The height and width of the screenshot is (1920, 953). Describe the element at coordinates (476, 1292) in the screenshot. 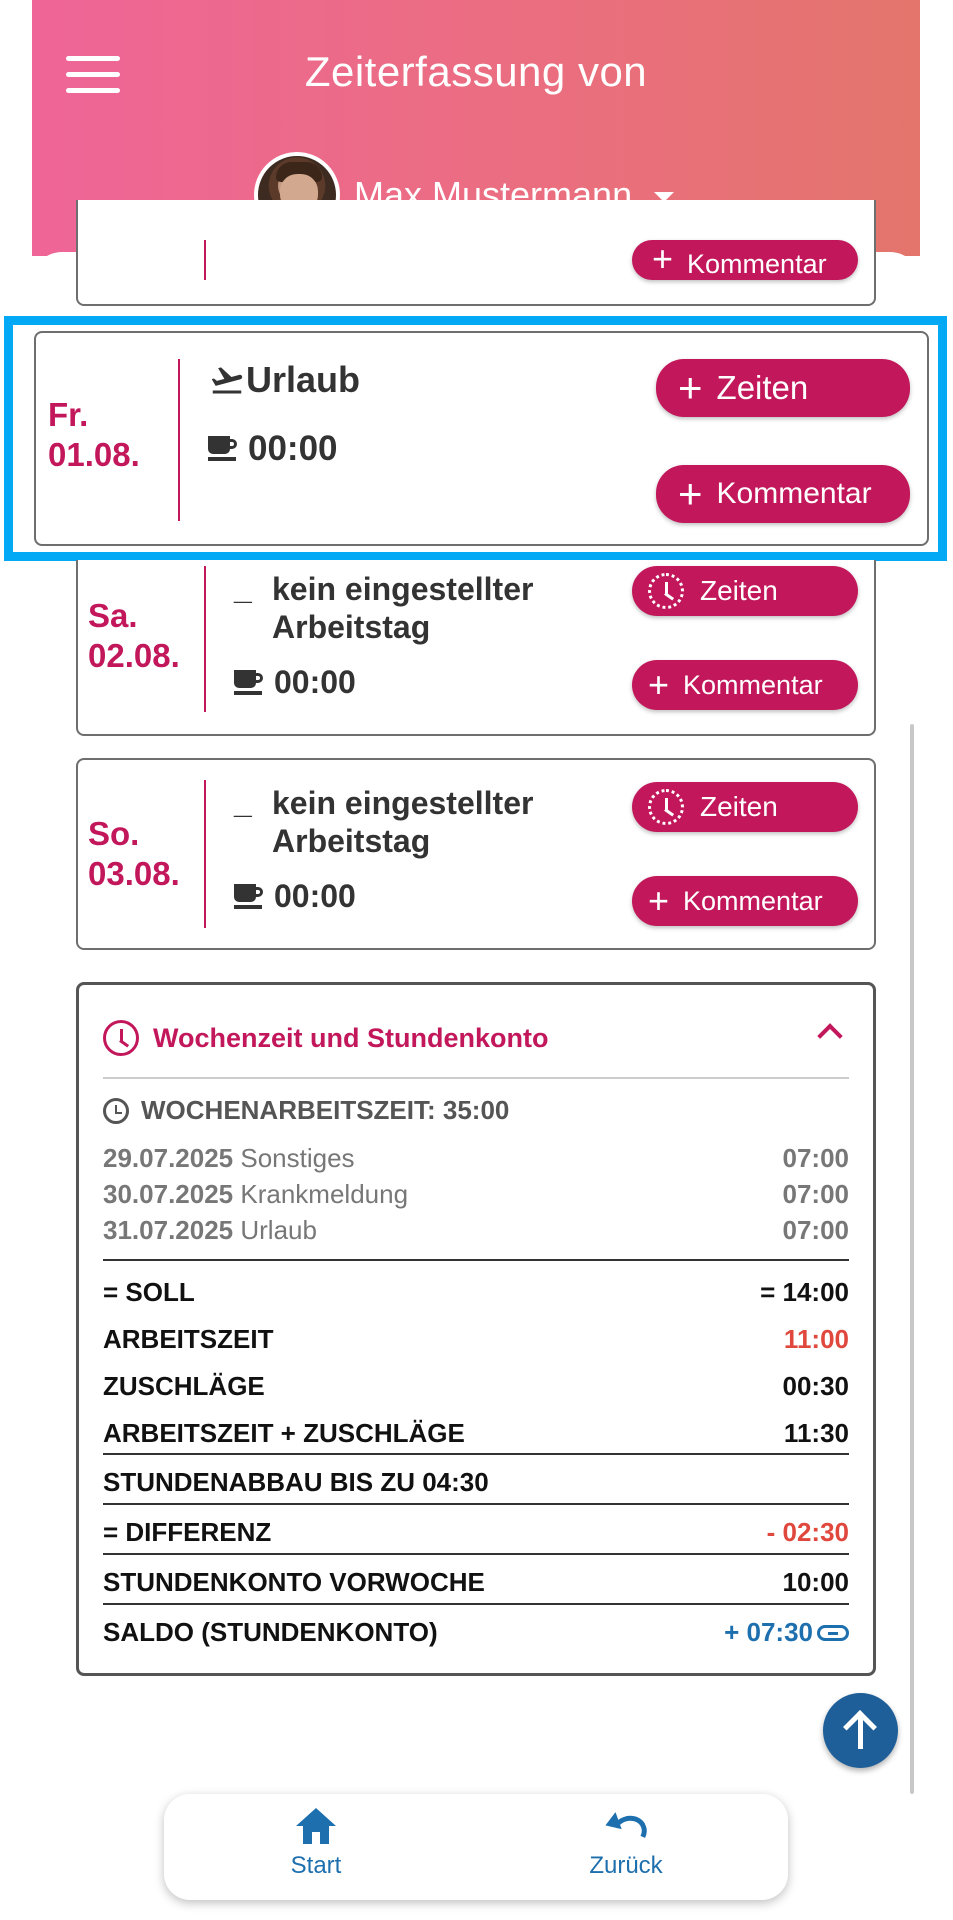

I see `summary-row-soll: = SOLL = 14:00` at that location.